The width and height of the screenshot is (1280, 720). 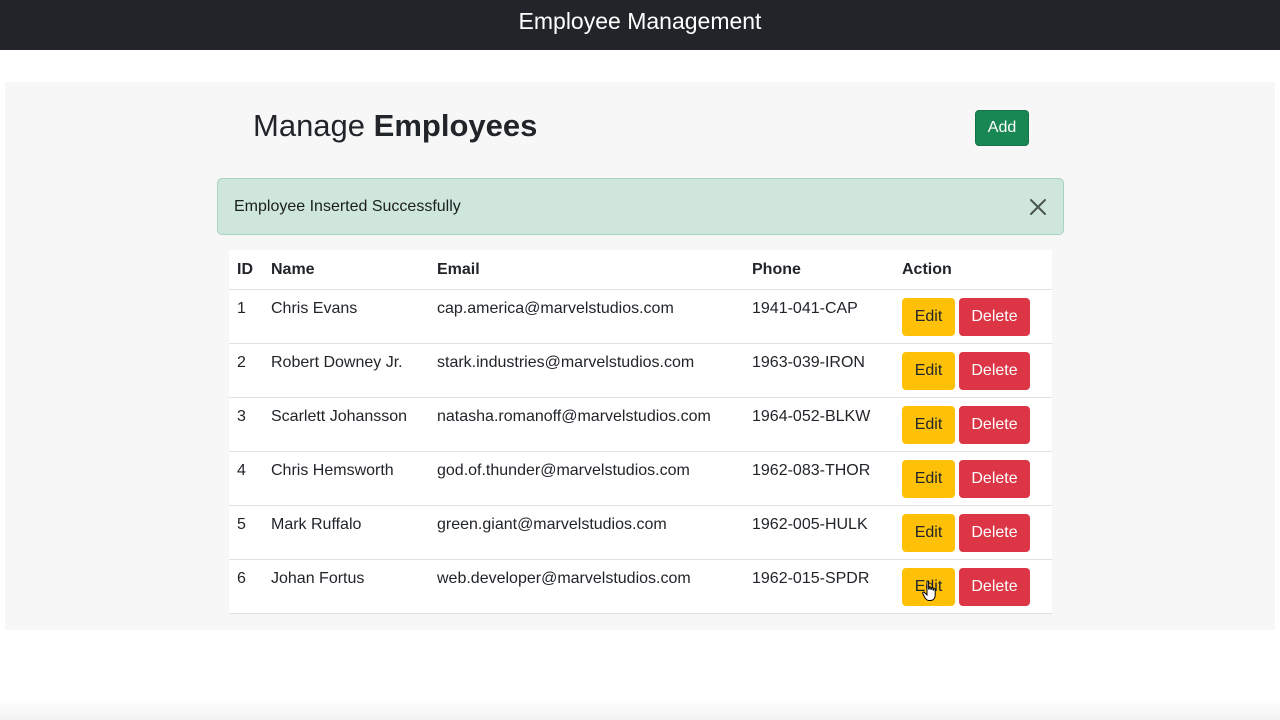 I want to click on cell-email: stark.industries@marvelstudios.com, so click(x=586, y=370).